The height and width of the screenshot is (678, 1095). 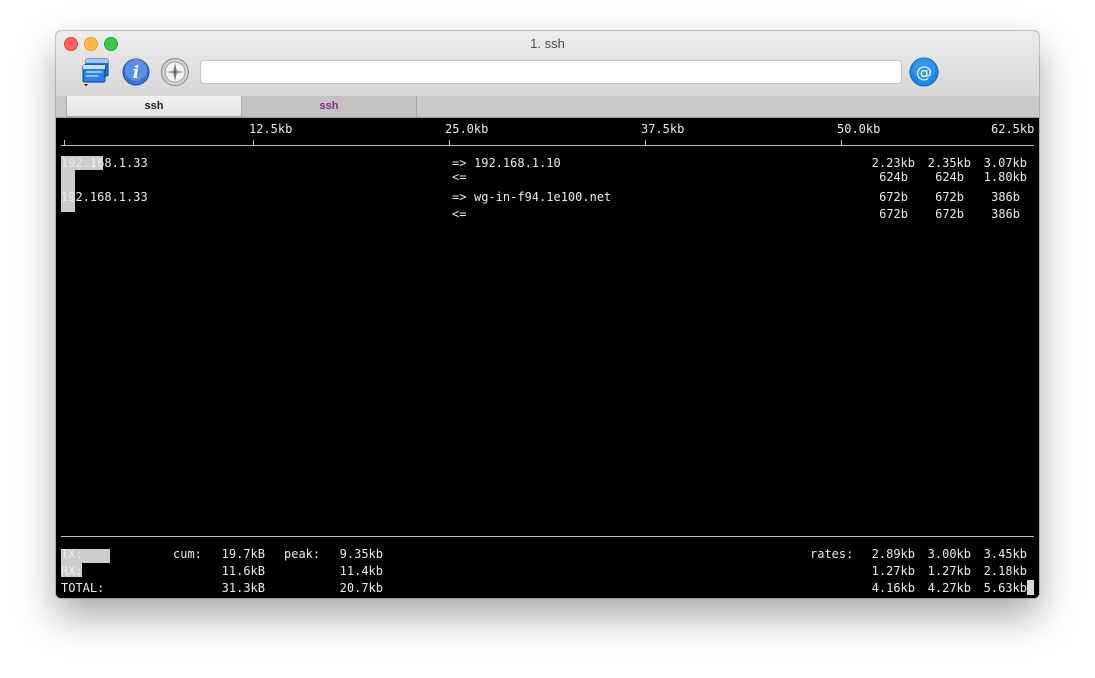 What do you see at coordinates (96, 72) in the screenshot?
I see `windows-icon` at bounding box center [96, 72].